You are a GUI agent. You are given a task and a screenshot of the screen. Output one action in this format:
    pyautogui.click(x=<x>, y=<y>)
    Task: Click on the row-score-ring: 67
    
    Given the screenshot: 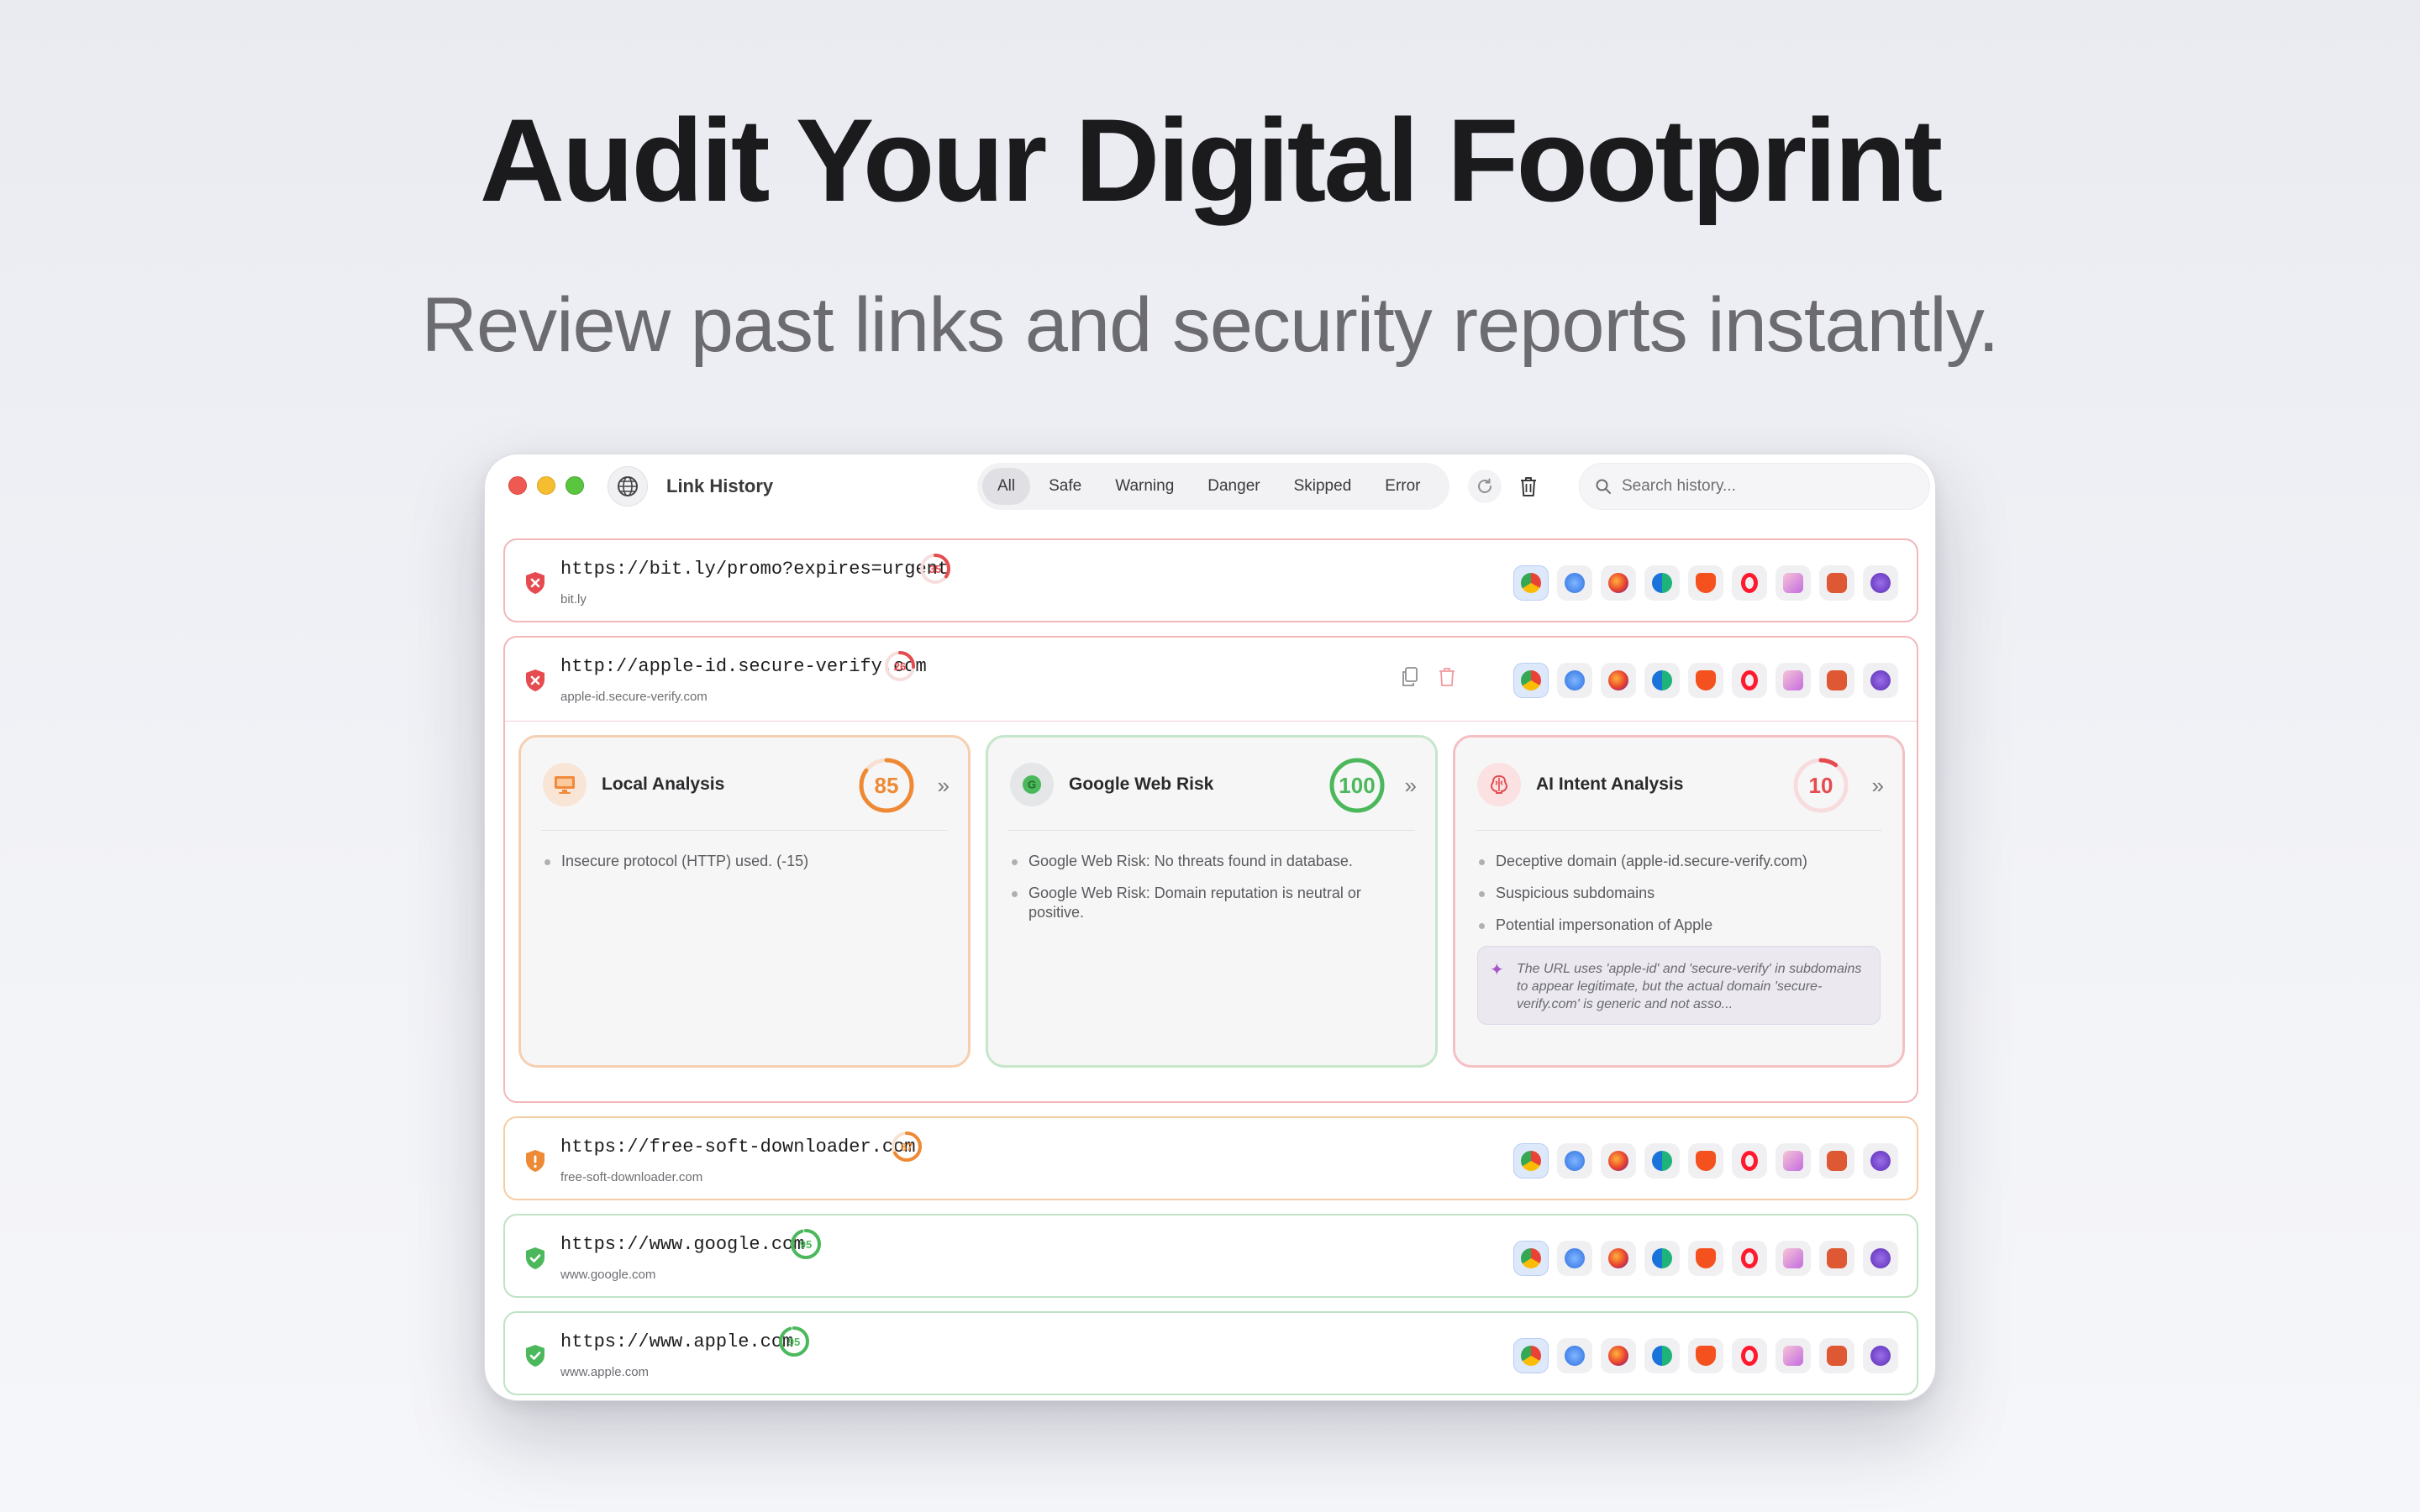 What is the action you would take?
    pyautogui.click(x=906, y=1146)
    